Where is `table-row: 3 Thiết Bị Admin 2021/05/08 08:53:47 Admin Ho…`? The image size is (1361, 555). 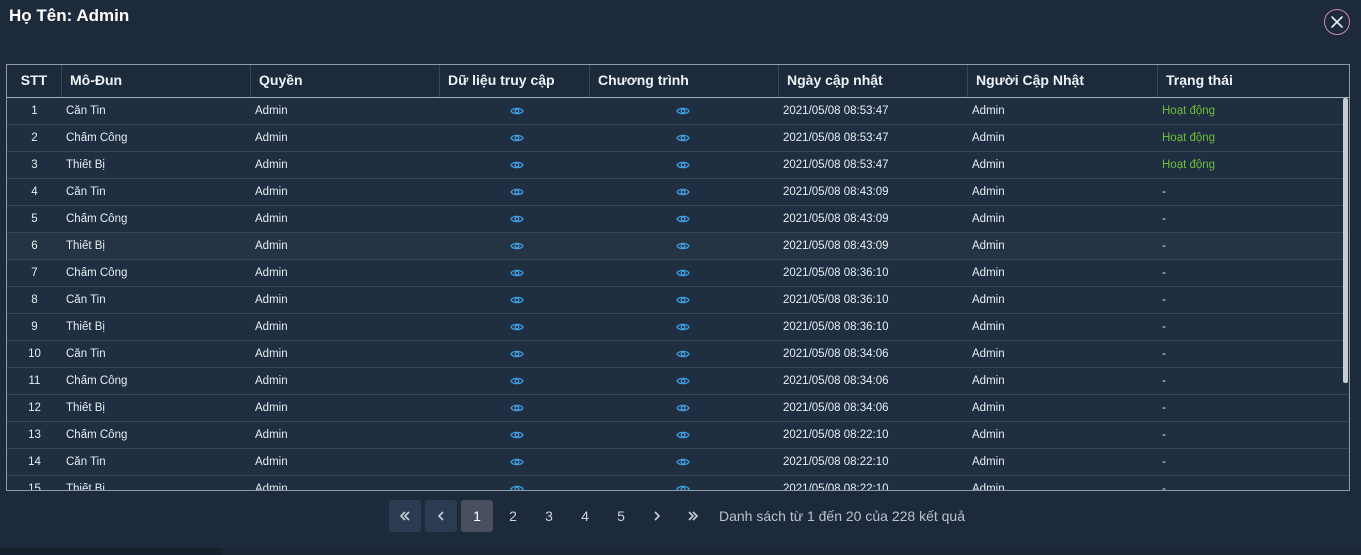 table-row: 3 Thiết Bị Admin 2021/05/08 08:53:47 Admin Ho… is located at coordinates (678, 165).